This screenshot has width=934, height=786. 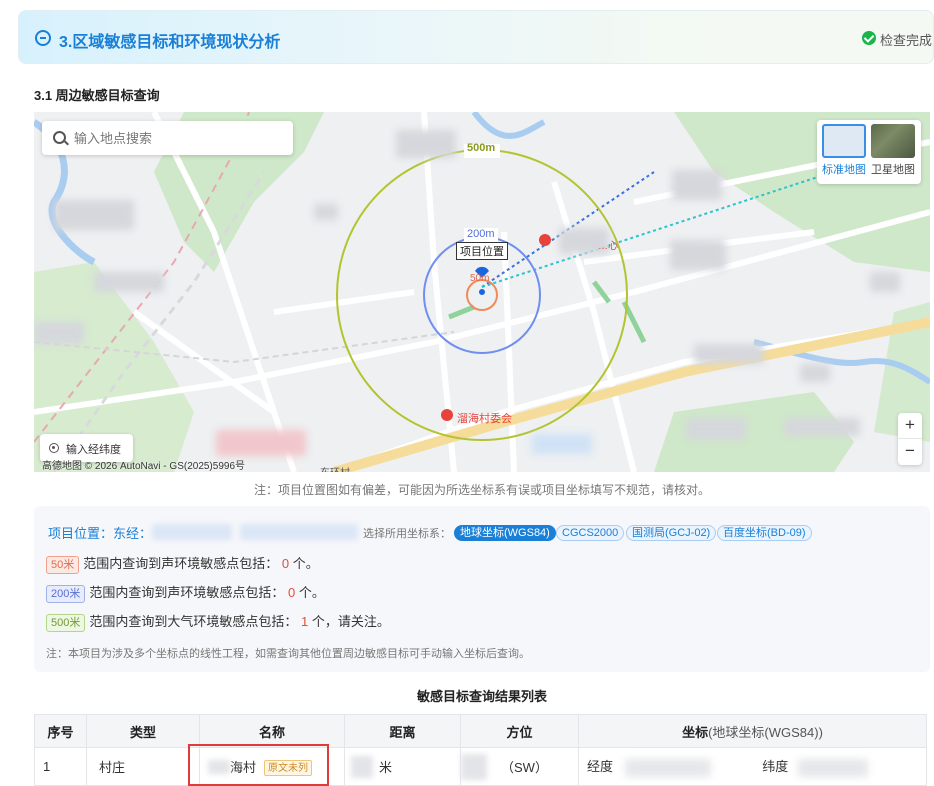 What do you see at coordinates (60, 731) in the screenshot?
I see `col-index: 序号` at bounding box center [60, 731].